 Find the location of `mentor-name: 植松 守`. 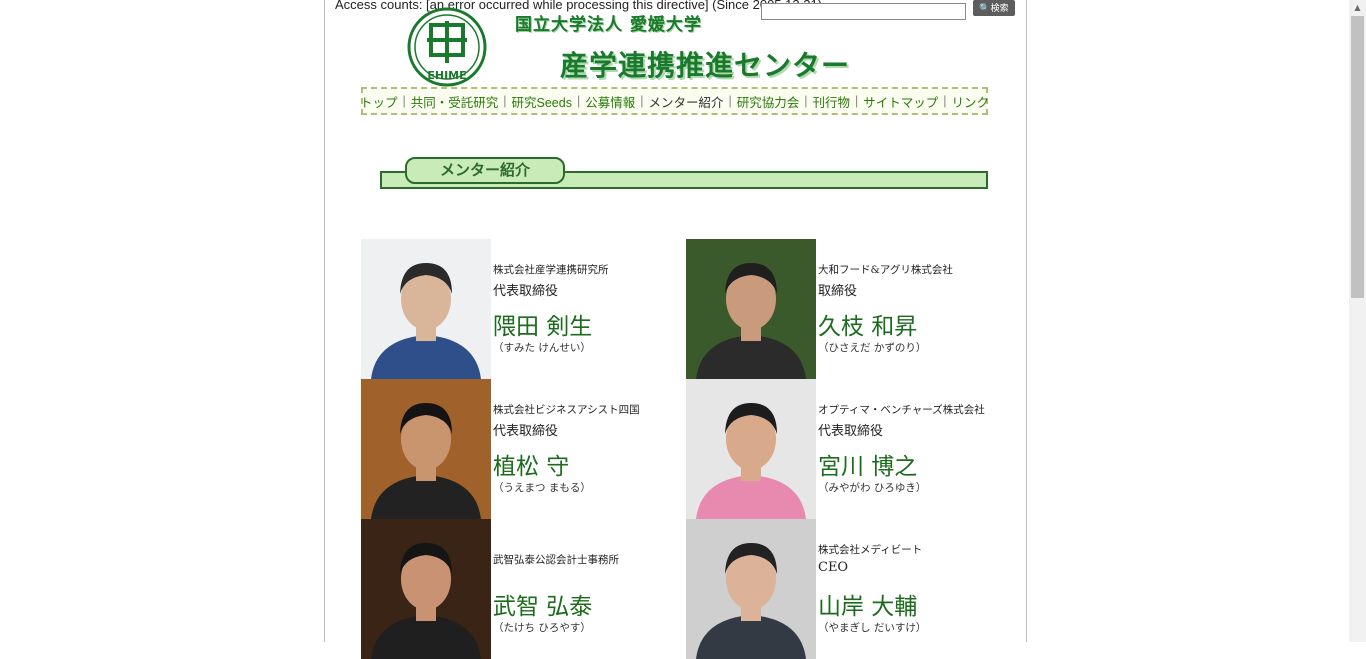

mentor-name: 植松 守 is located at coordinates (531, 467).